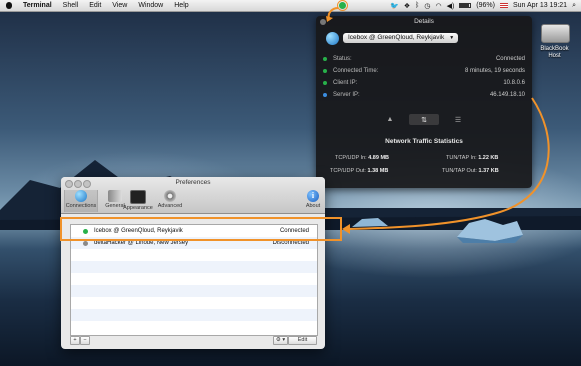  I want to click on menu-edit: Edit, so click(95, 5).